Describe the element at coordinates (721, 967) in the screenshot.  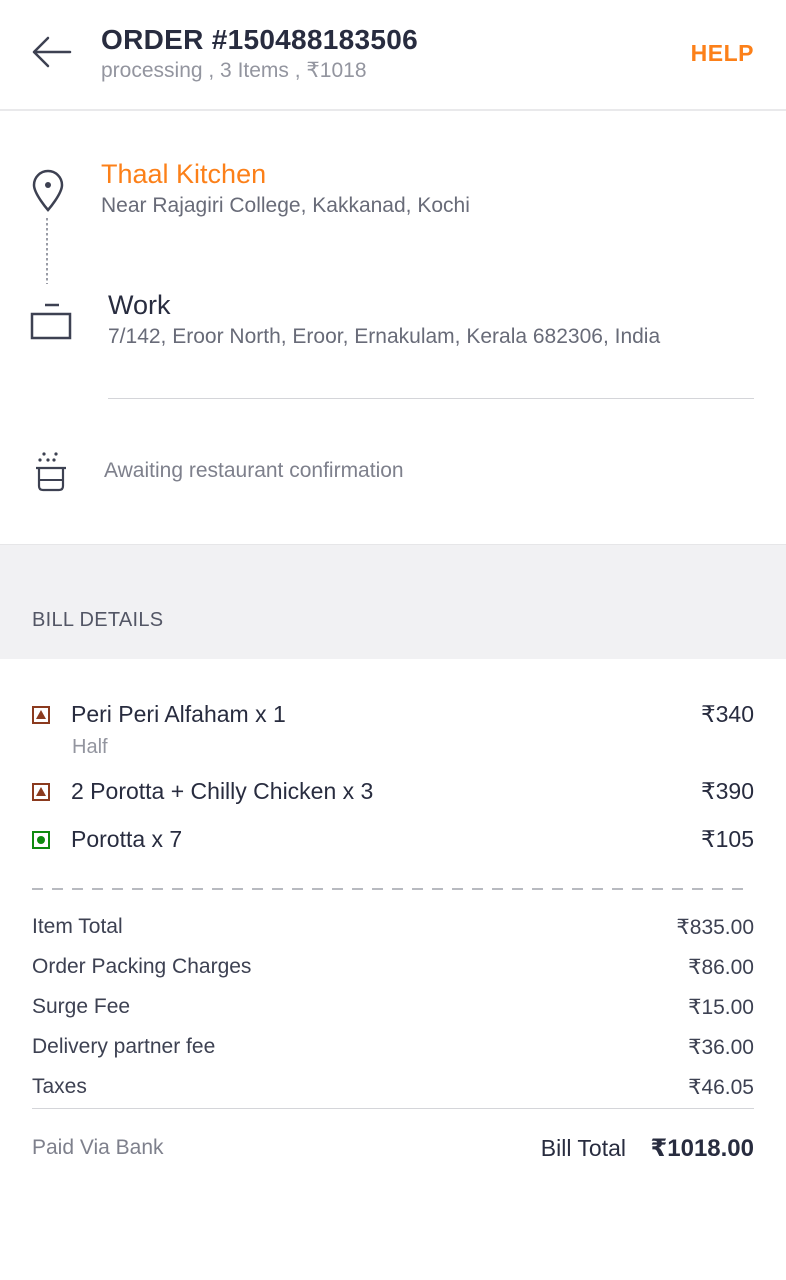
I see `charge-value: ₹86.00` at that location.